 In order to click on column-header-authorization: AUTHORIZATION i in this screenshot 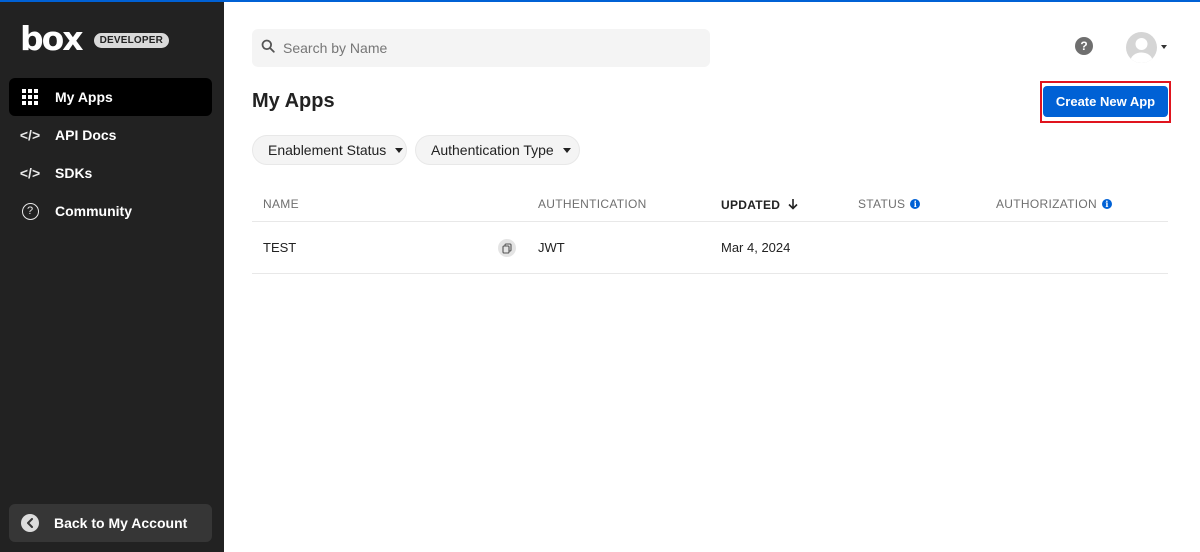, I will do `click(1054, 204)`.